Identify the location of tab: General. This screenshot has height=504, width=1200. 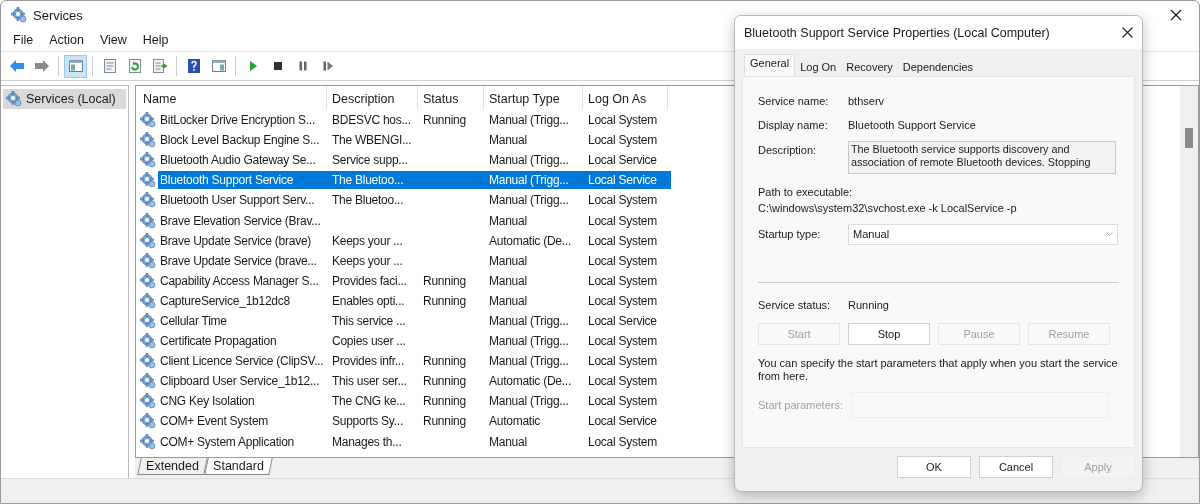
(770, 65).